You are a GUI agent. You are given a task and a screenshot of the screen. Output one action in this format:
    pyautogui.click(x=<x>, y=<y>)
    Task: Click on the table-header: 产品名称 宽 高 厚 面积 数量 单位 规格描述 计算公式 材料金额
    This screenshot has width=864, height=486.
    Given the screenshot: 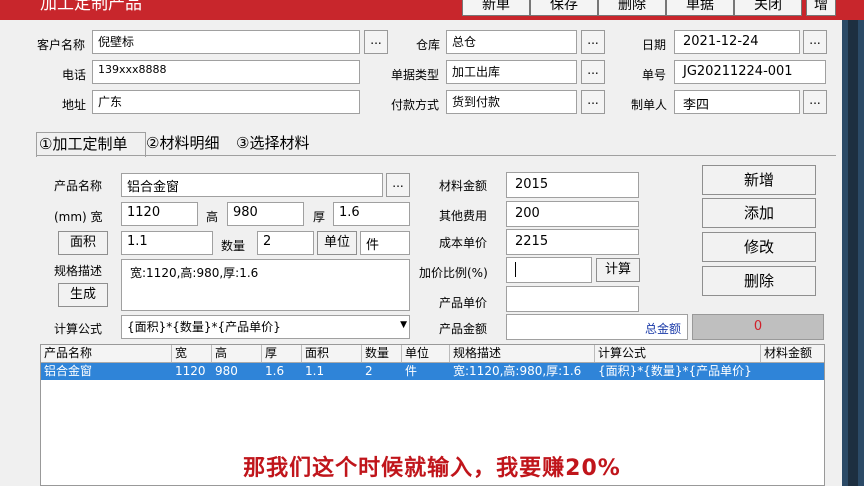 What is the action you would take?
    pyautogui.click(x=432, y=354)
    